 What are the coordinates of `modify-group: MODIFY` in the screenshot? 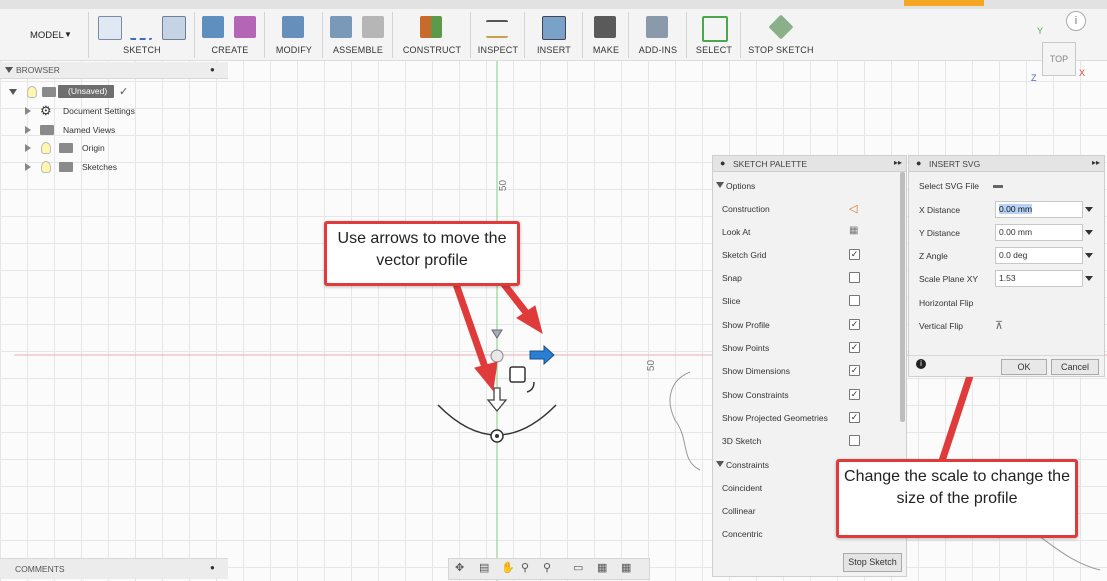 It's located at (294, 35).